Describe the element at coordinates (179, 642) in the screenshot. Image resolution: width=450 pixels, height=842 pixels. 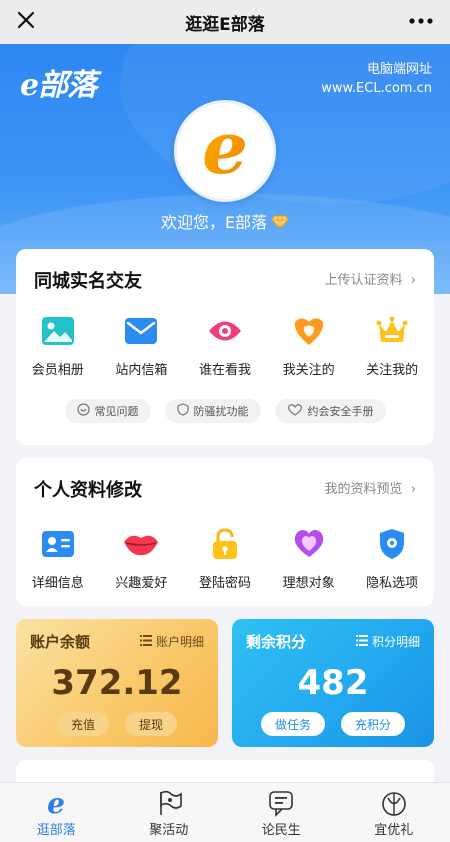
I see `account-detail-label: 账户明细` at that location.